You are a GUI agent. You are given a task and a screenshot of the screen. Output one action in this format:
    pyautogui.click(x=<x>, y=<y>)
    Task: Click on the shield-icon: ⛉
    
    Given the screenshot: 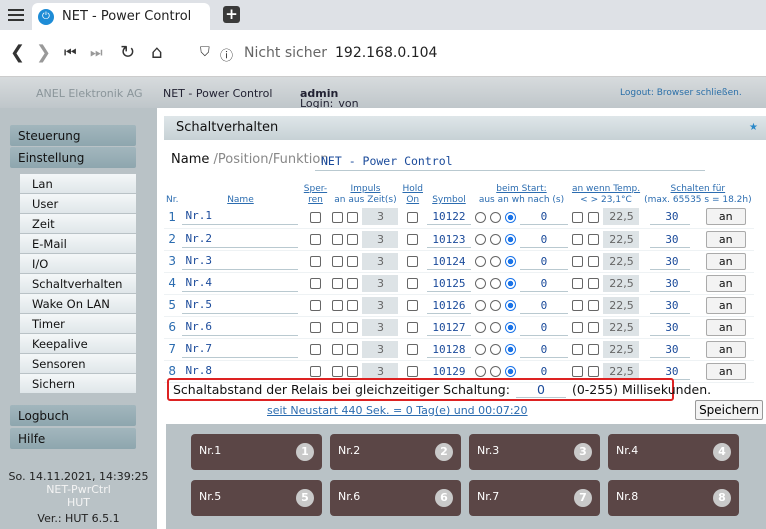 What is the action you would take?
    pyautogui.click(x=205, y=52)
    